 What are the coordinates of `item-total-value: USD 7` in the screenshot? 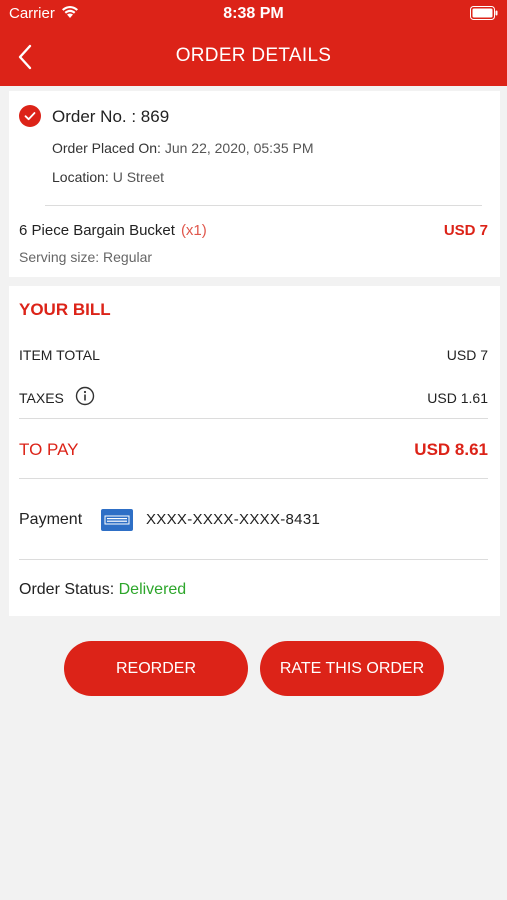 It's located at (467, 355).